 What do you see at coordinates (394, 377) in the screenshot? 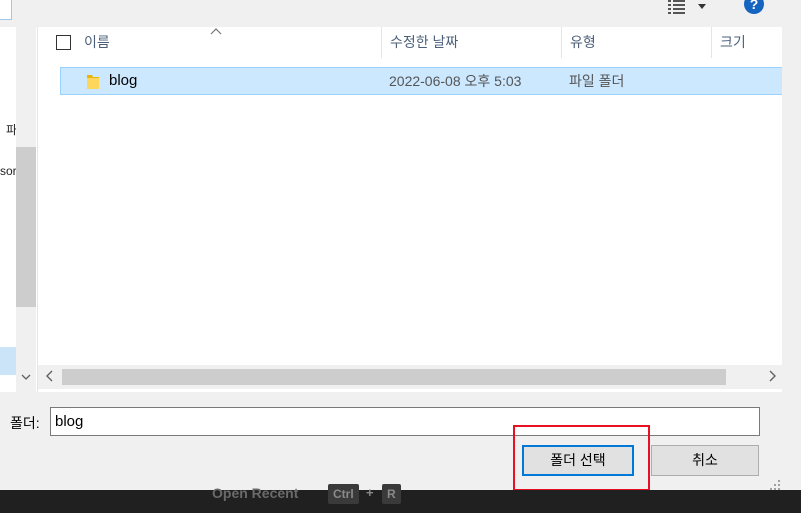
I see `horizontal-scrollbar-thumb` at bounding box center [394, 377].